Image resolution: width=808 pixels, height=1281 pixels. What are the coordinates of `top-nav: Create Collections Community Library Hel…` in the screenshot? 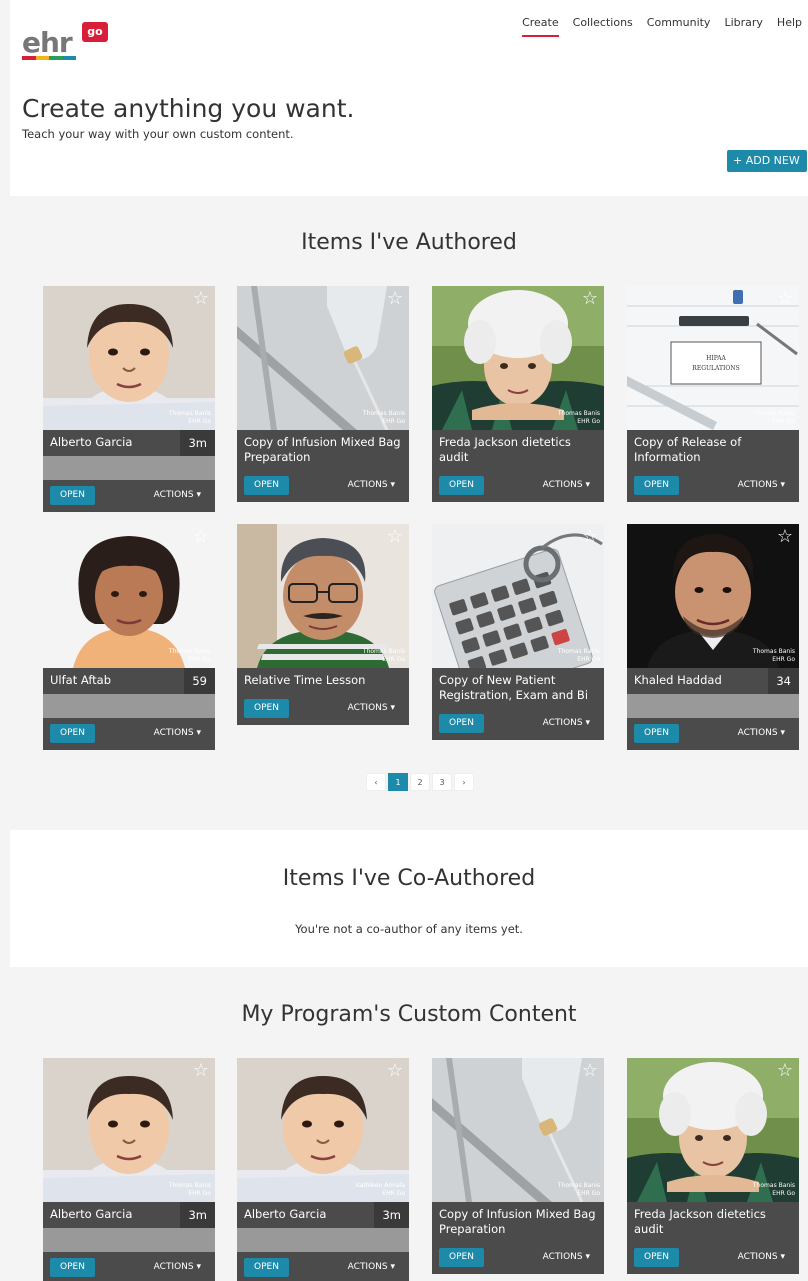 It's located at (662, 26).